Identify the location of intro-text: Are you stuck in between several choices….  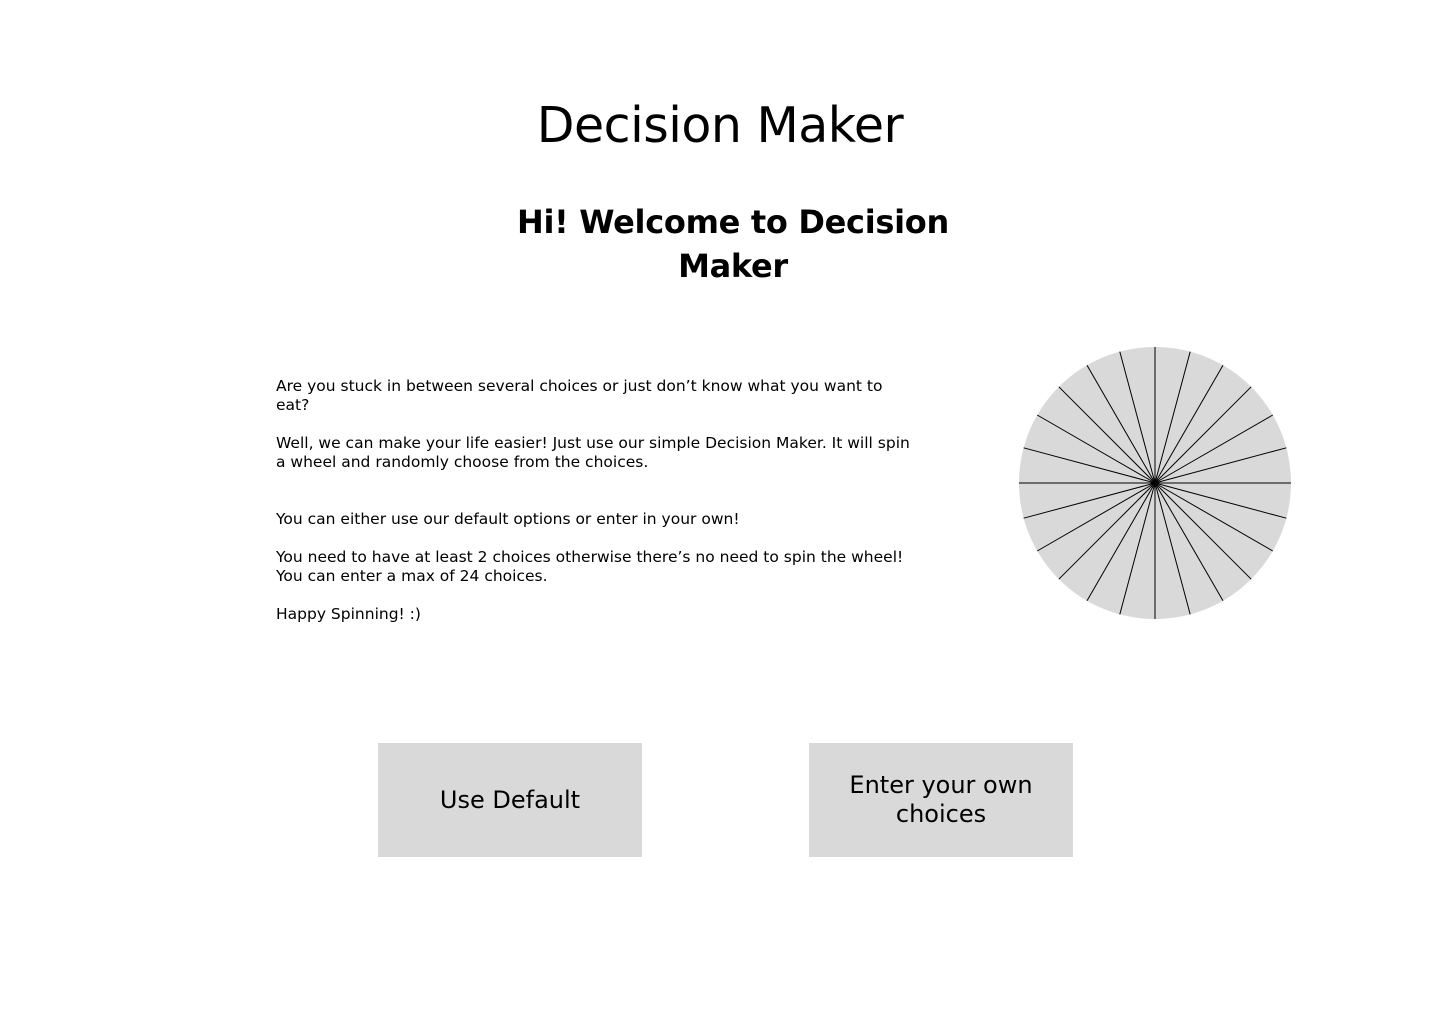
(596, 500).